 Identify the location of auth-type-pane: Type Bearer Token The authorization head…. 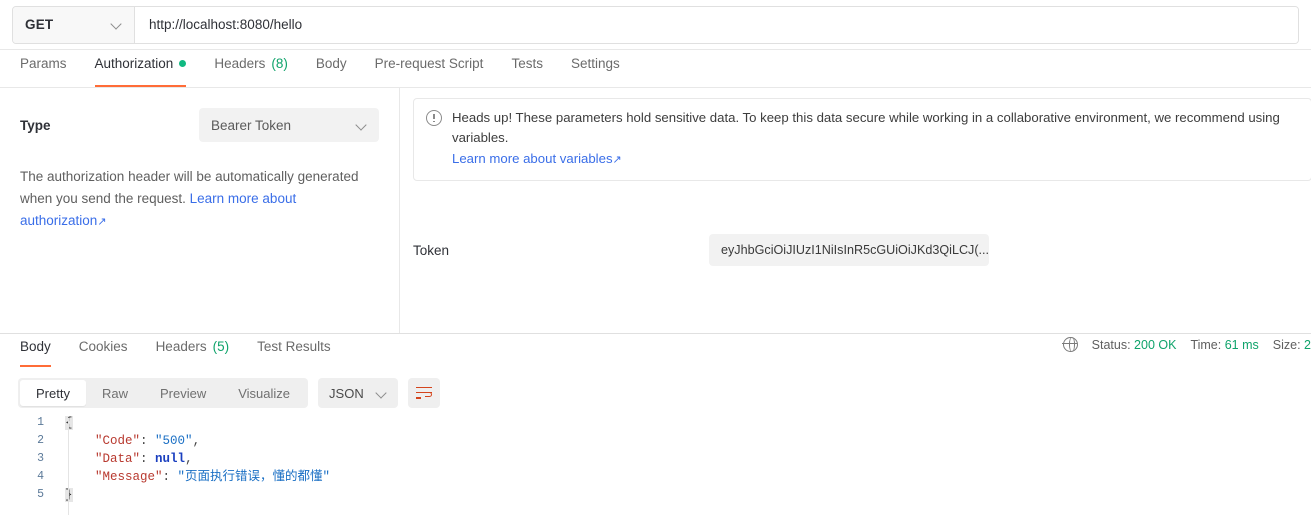
(200, 210).